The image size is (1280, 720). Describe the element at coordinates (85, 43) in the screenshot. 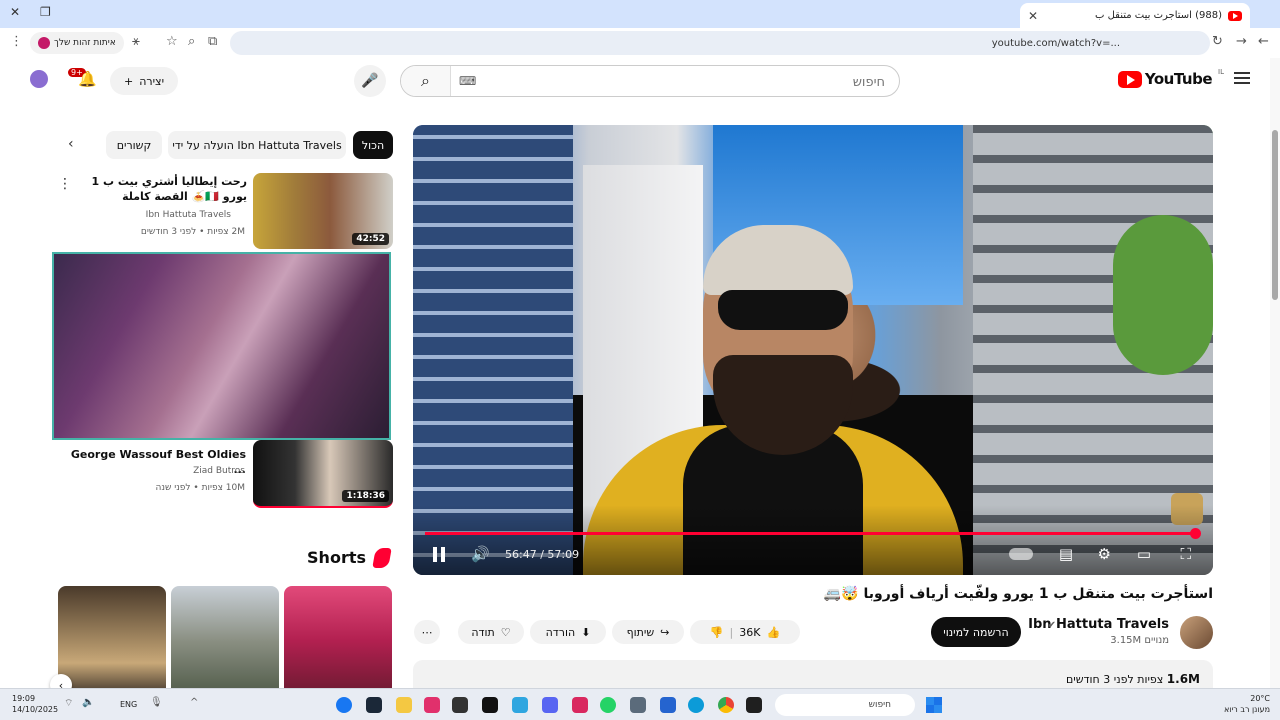

I see `identity-pill-label: איתות זהות שלך` at that location.